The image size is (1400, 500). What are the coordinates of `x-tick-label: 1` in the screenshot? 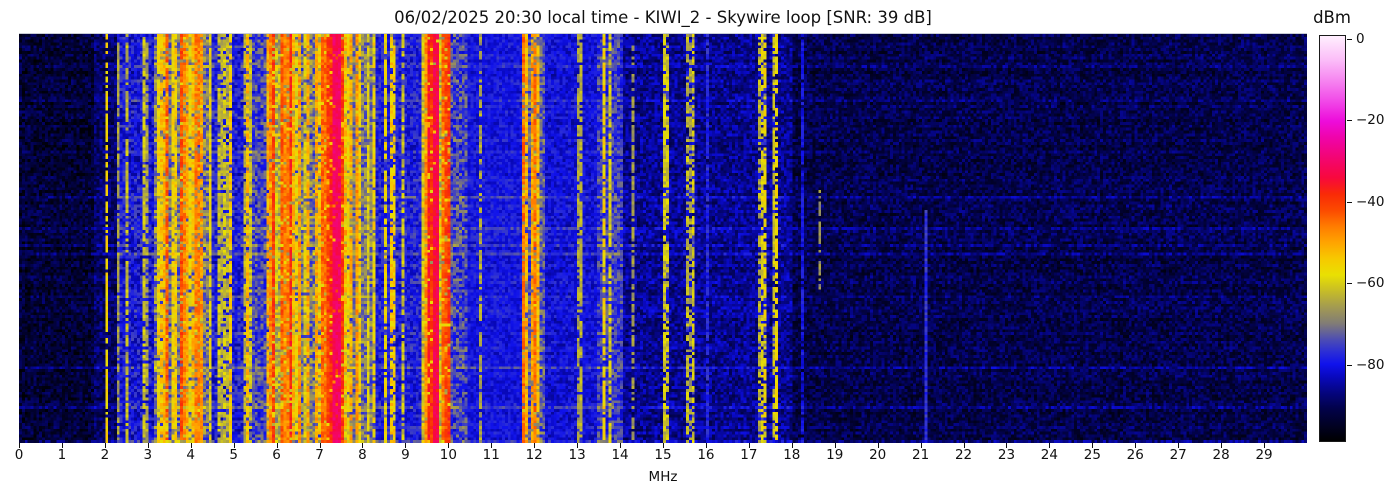 It's located at (62, 455).